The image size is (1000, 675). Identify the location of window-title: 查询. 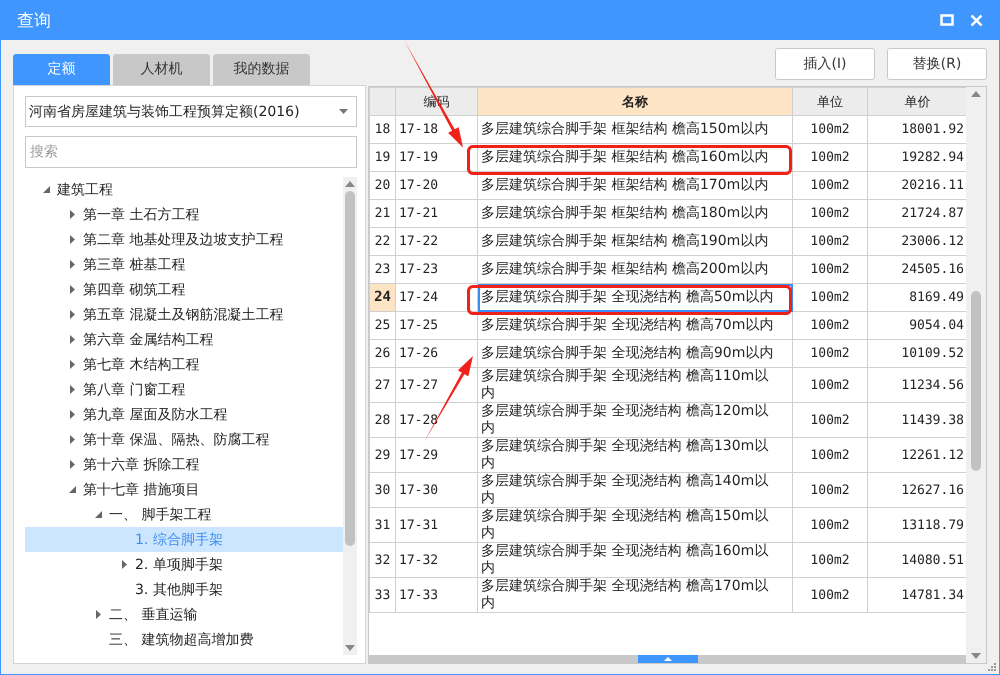
(34, 21).